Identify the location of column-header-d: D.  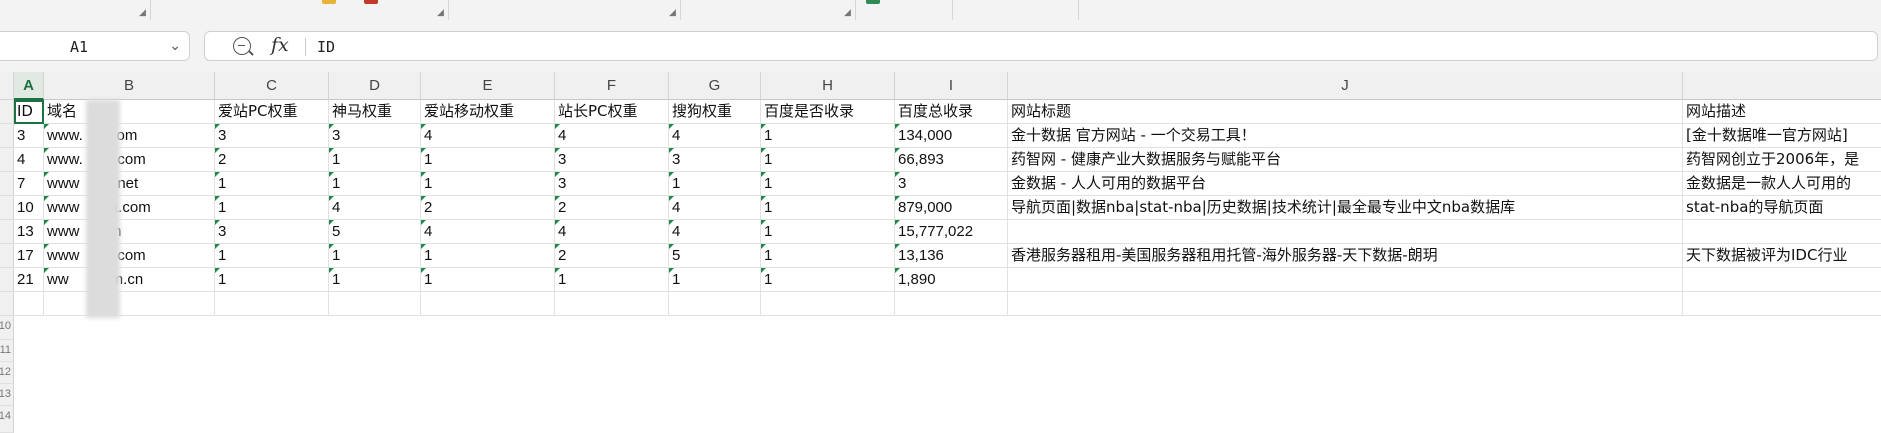
(375, 86).